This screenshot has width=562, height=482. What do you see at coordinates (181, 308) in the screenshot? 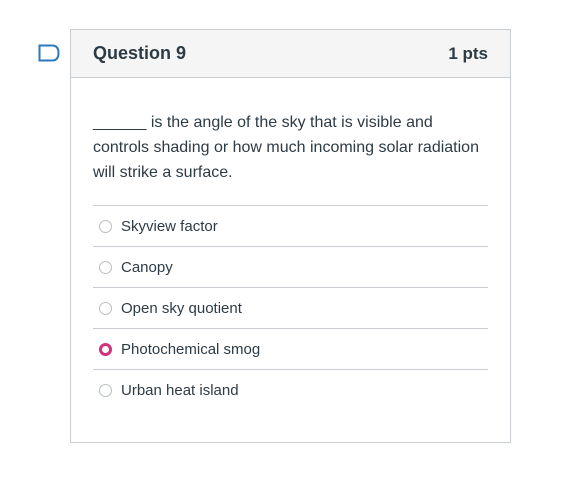
I see `answer-label: Open sky quotient` at bounding box center [181, 308].